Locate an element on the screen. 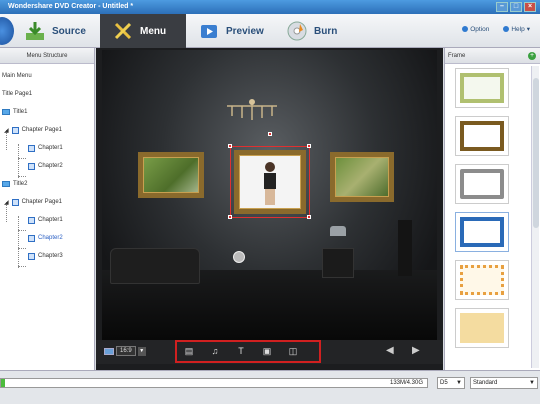 The image size is (540, 404). aspect-ratio-select: 16:9 ▼ is located at coordinates (125, 351).